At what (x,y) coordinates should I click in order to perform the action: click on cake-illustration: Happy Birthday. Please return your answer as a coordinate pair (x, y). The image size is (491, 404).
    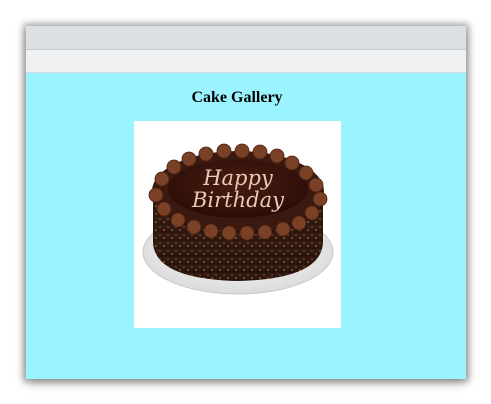
    Looking at the image, I should click on (238, 219).